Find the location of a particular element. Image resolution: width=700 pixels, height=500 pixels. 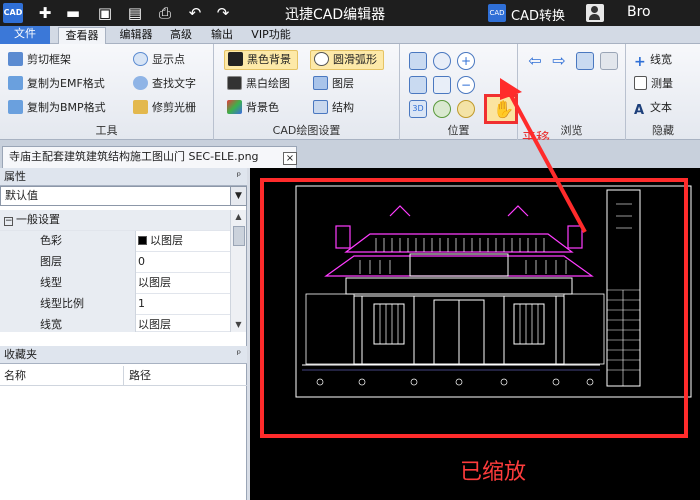

crop-frame-label: 剪切框架 is located at coordinates (49, 59).